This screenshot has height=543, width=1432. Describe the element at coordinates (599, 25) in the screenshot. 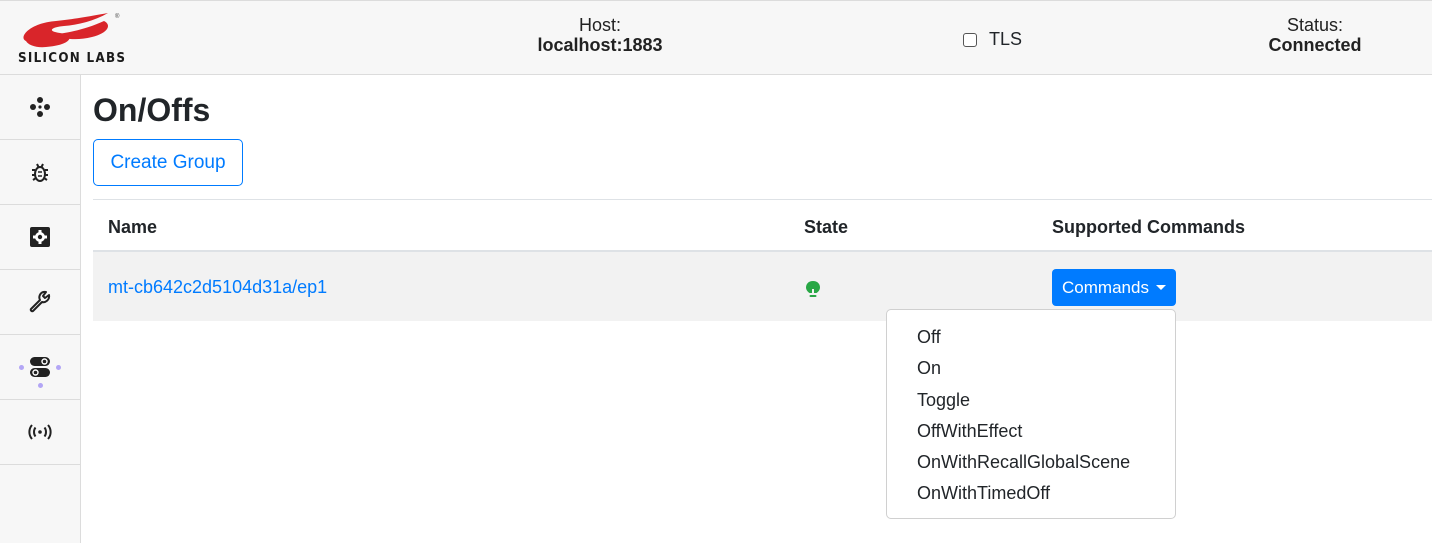

I see `host-label: Host:` at that location.